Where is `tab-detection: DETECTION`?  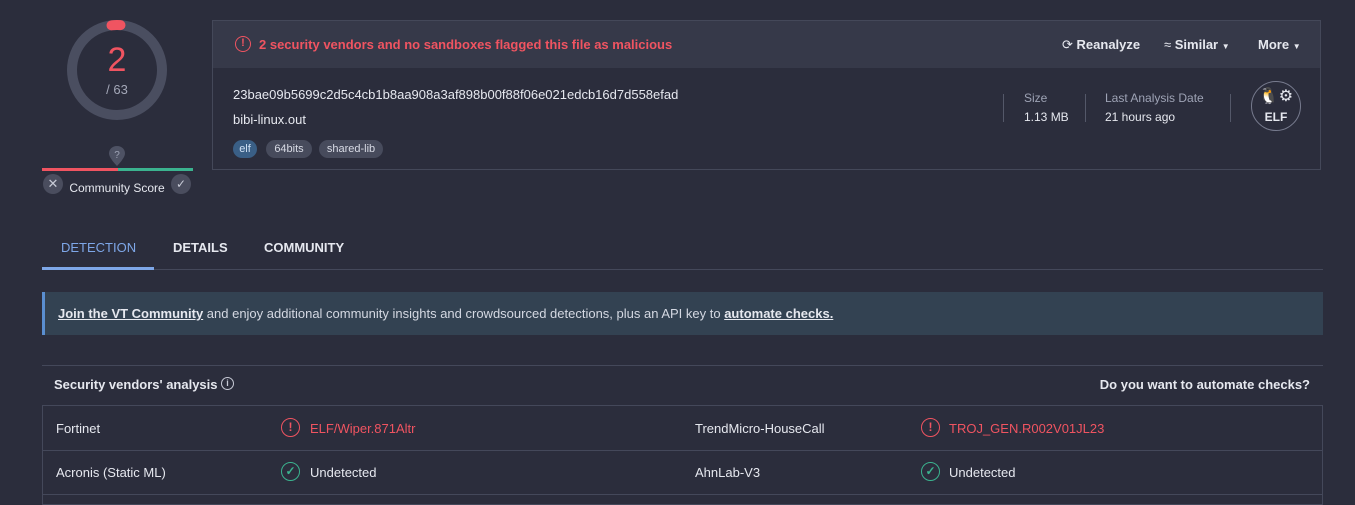
tab-detection: DETECTION is located at coordinates (98, 247).